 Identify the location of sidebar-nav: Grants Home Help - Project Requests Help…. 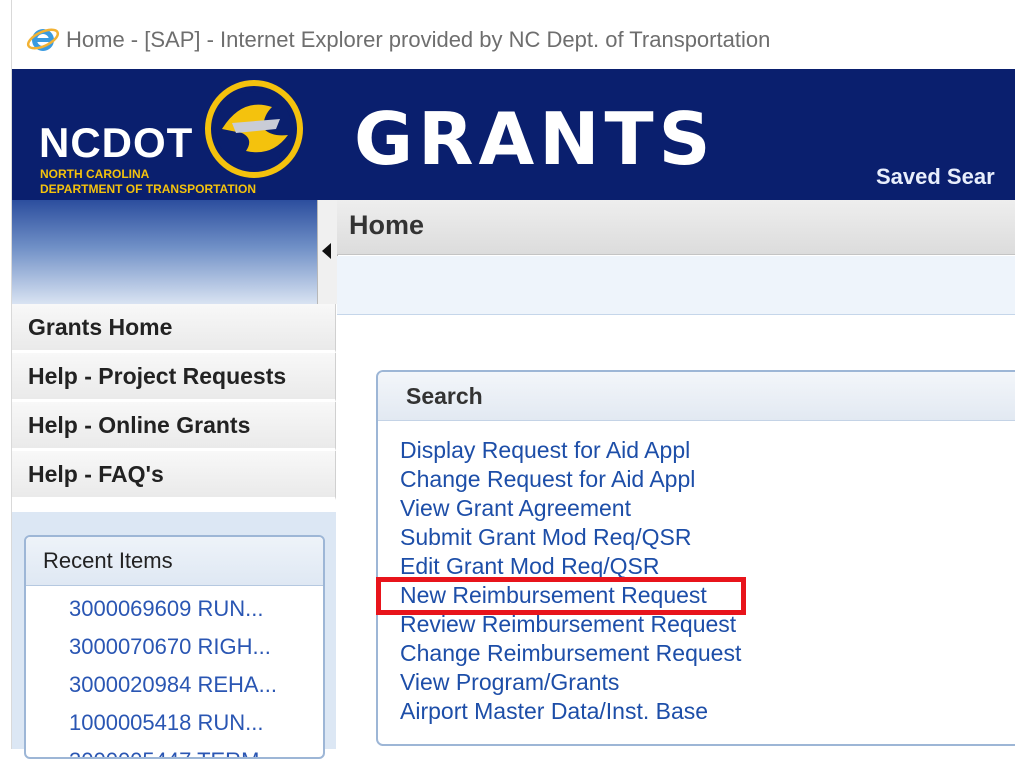
(174, 402).